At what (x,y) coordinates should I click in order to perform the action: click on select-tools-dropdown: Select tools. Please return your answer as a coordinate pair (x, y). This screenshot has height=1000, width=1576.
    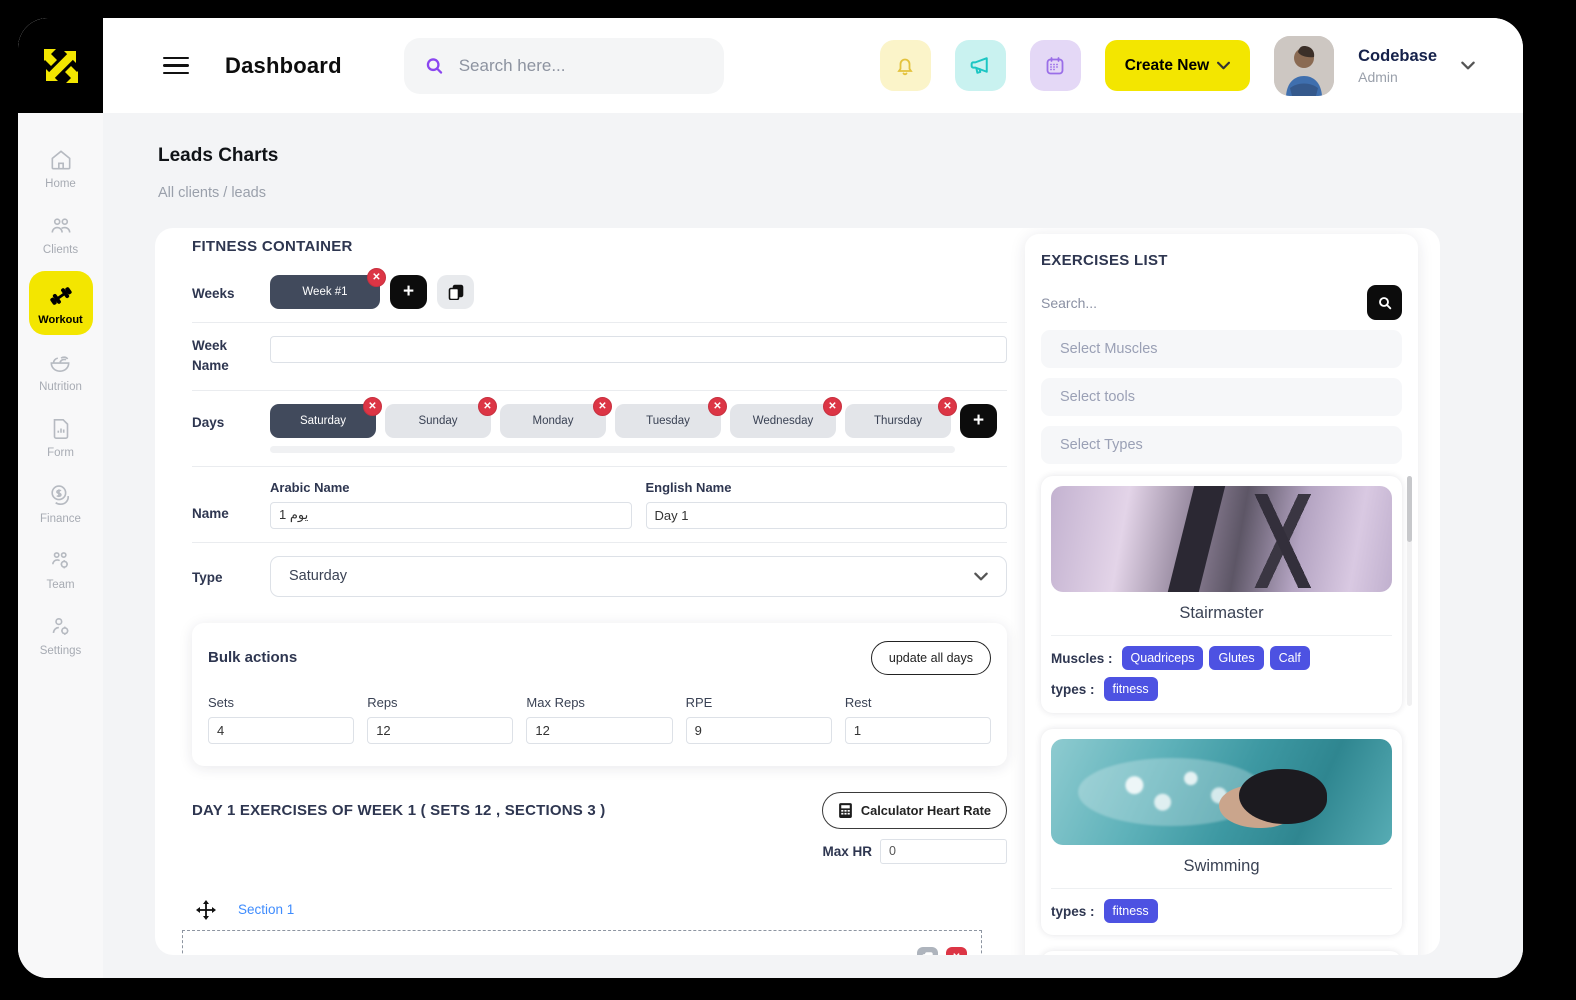
    Looking at the image, I should click on (1221, 397).